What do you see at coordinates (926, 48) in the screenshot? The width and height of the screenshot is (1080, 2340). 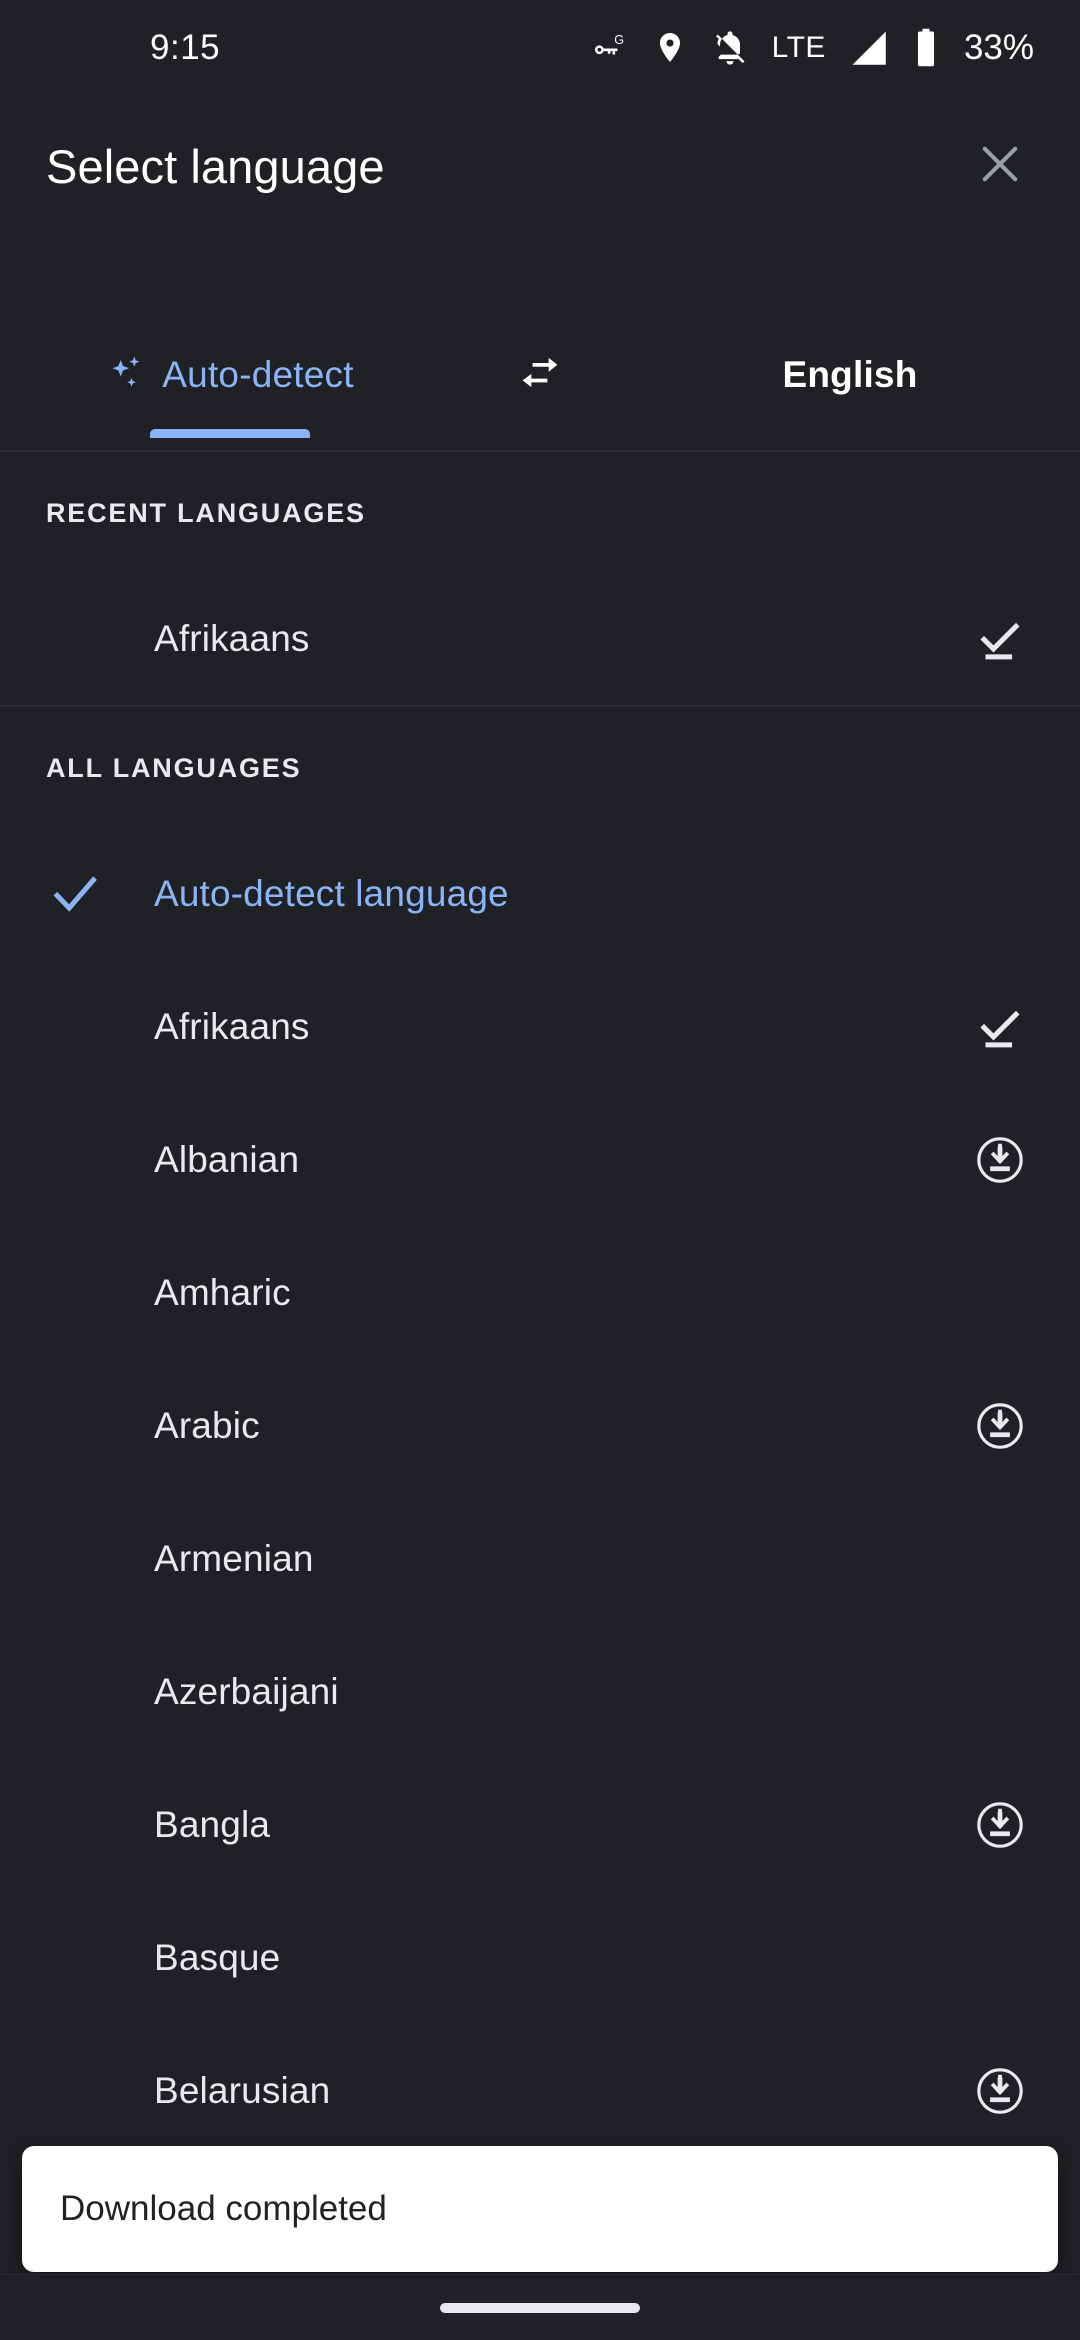 I see `battery-icon` at bounding box center [926, 48].